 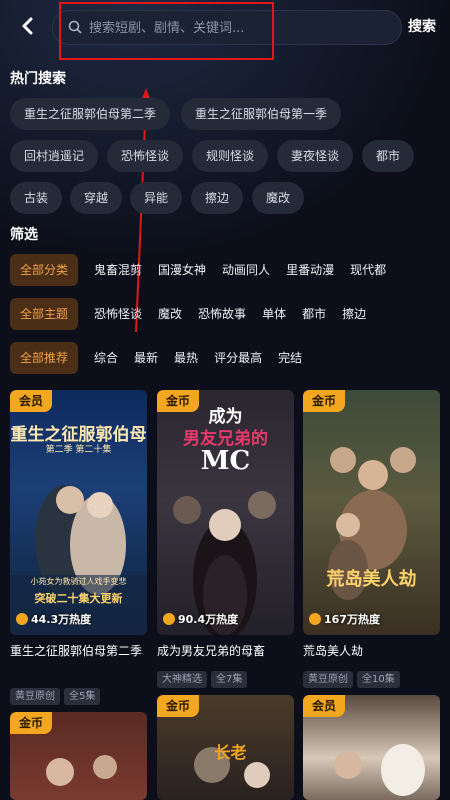 I want to click on filter-row-category: 全部分类 鬼畜混剪 国漫女神 动画同人 里番动漫 现代都, so click(x=230, y=270).